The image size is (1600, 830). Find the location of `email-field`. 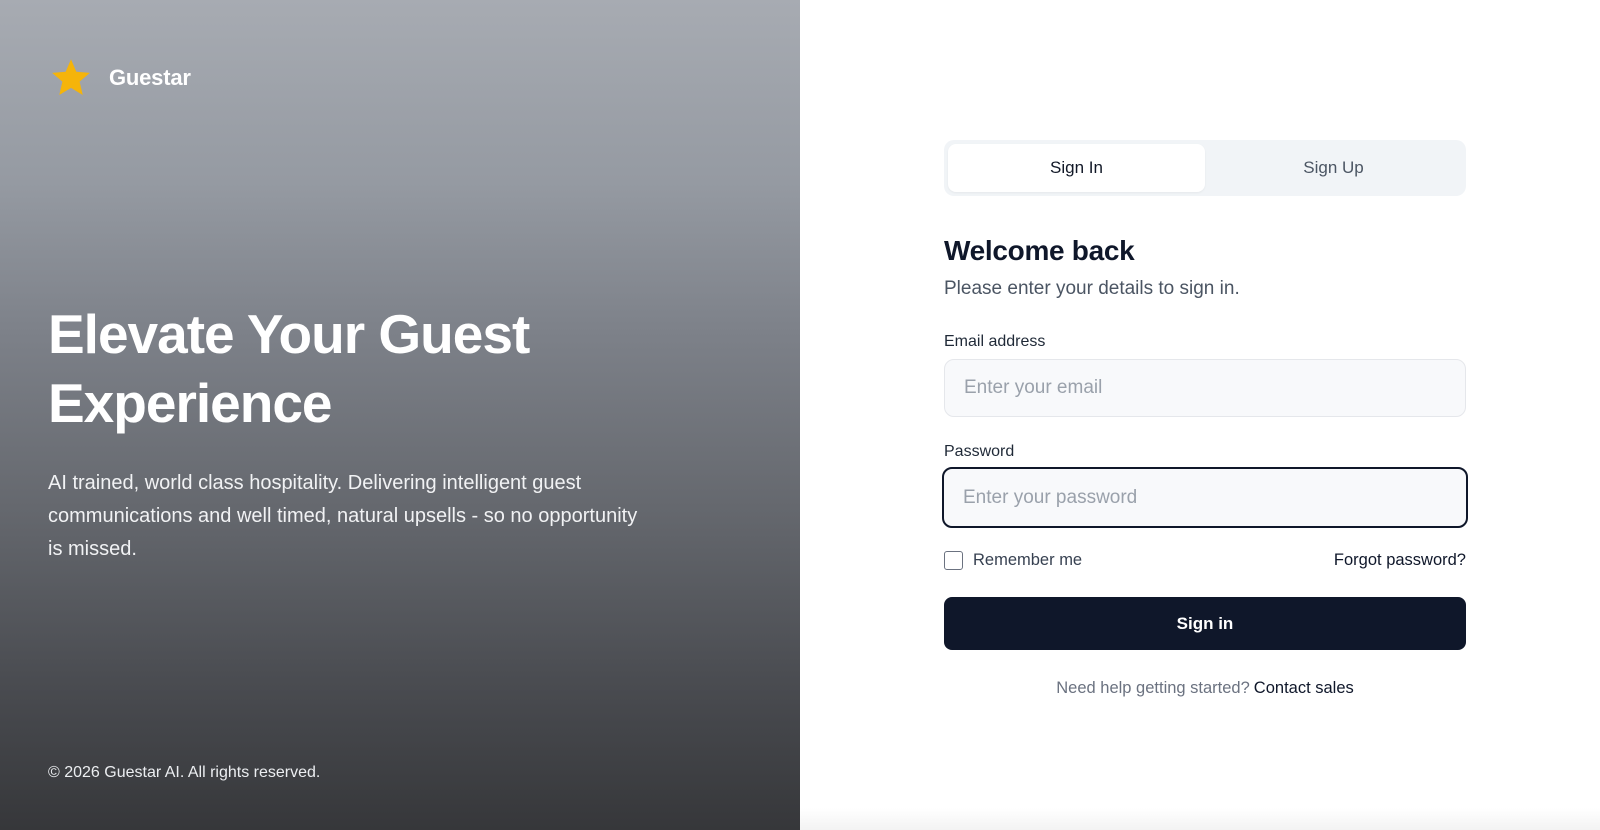

email-field is located at coordinates (1205, 388).